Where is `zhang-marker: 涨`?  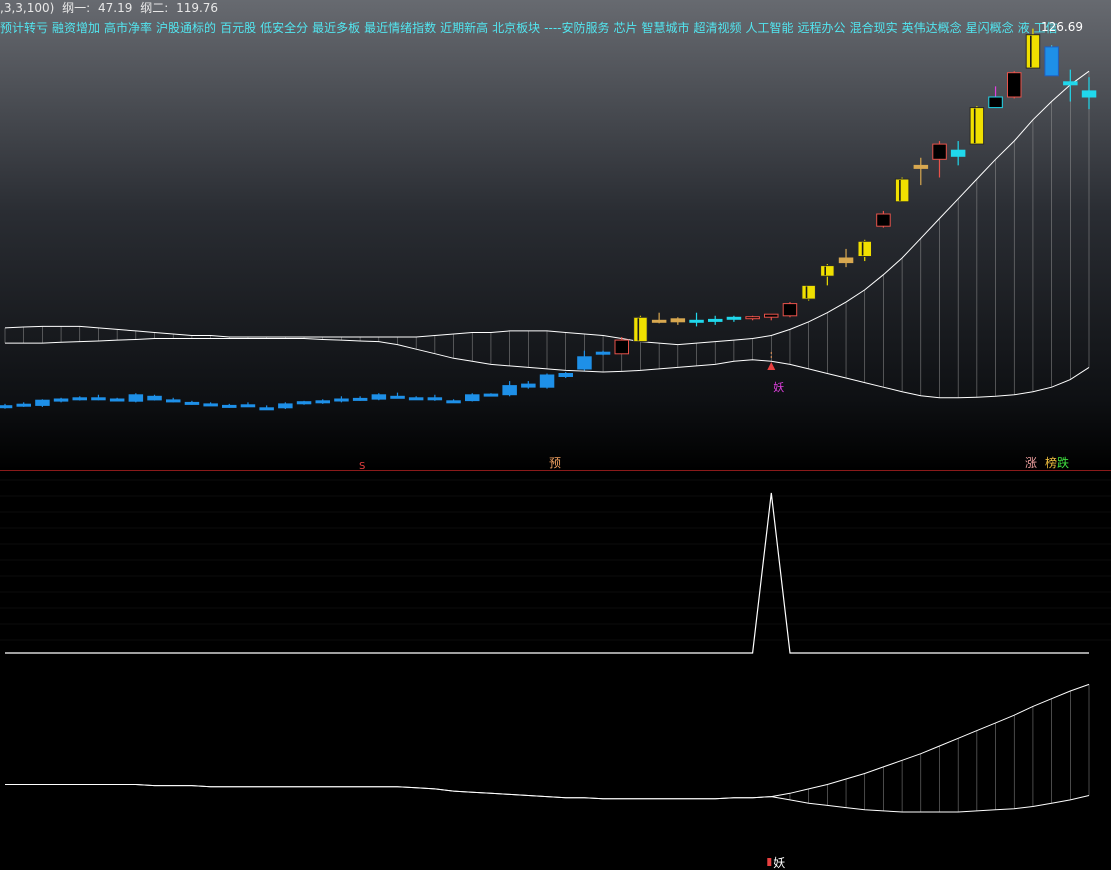
zhang-marker: 涨 is located at coordinates (1031, 462).